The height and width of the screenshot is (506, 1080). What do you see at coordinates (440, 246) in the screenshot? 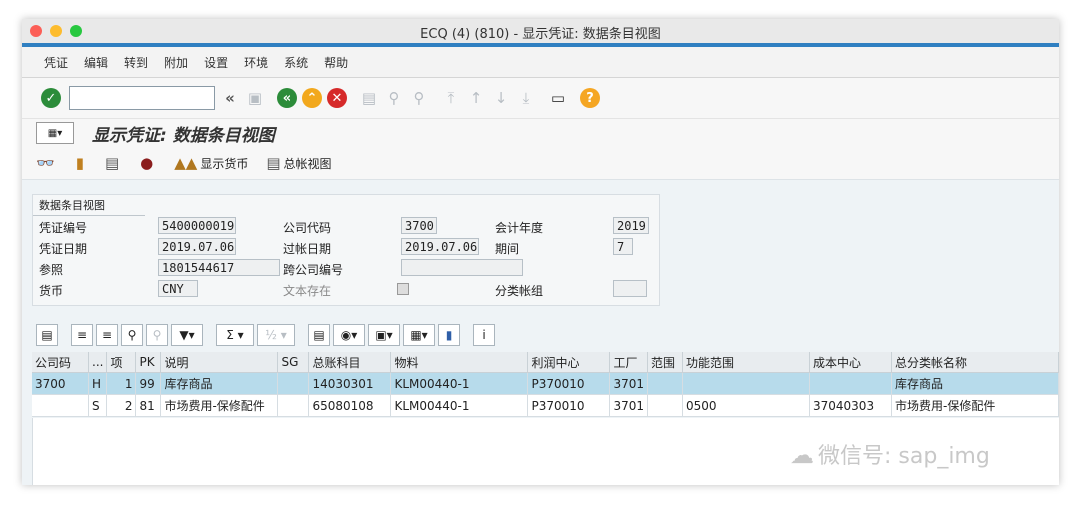
I see `posting-date-field: 2019.07.06` at bounding box center [440, 246].